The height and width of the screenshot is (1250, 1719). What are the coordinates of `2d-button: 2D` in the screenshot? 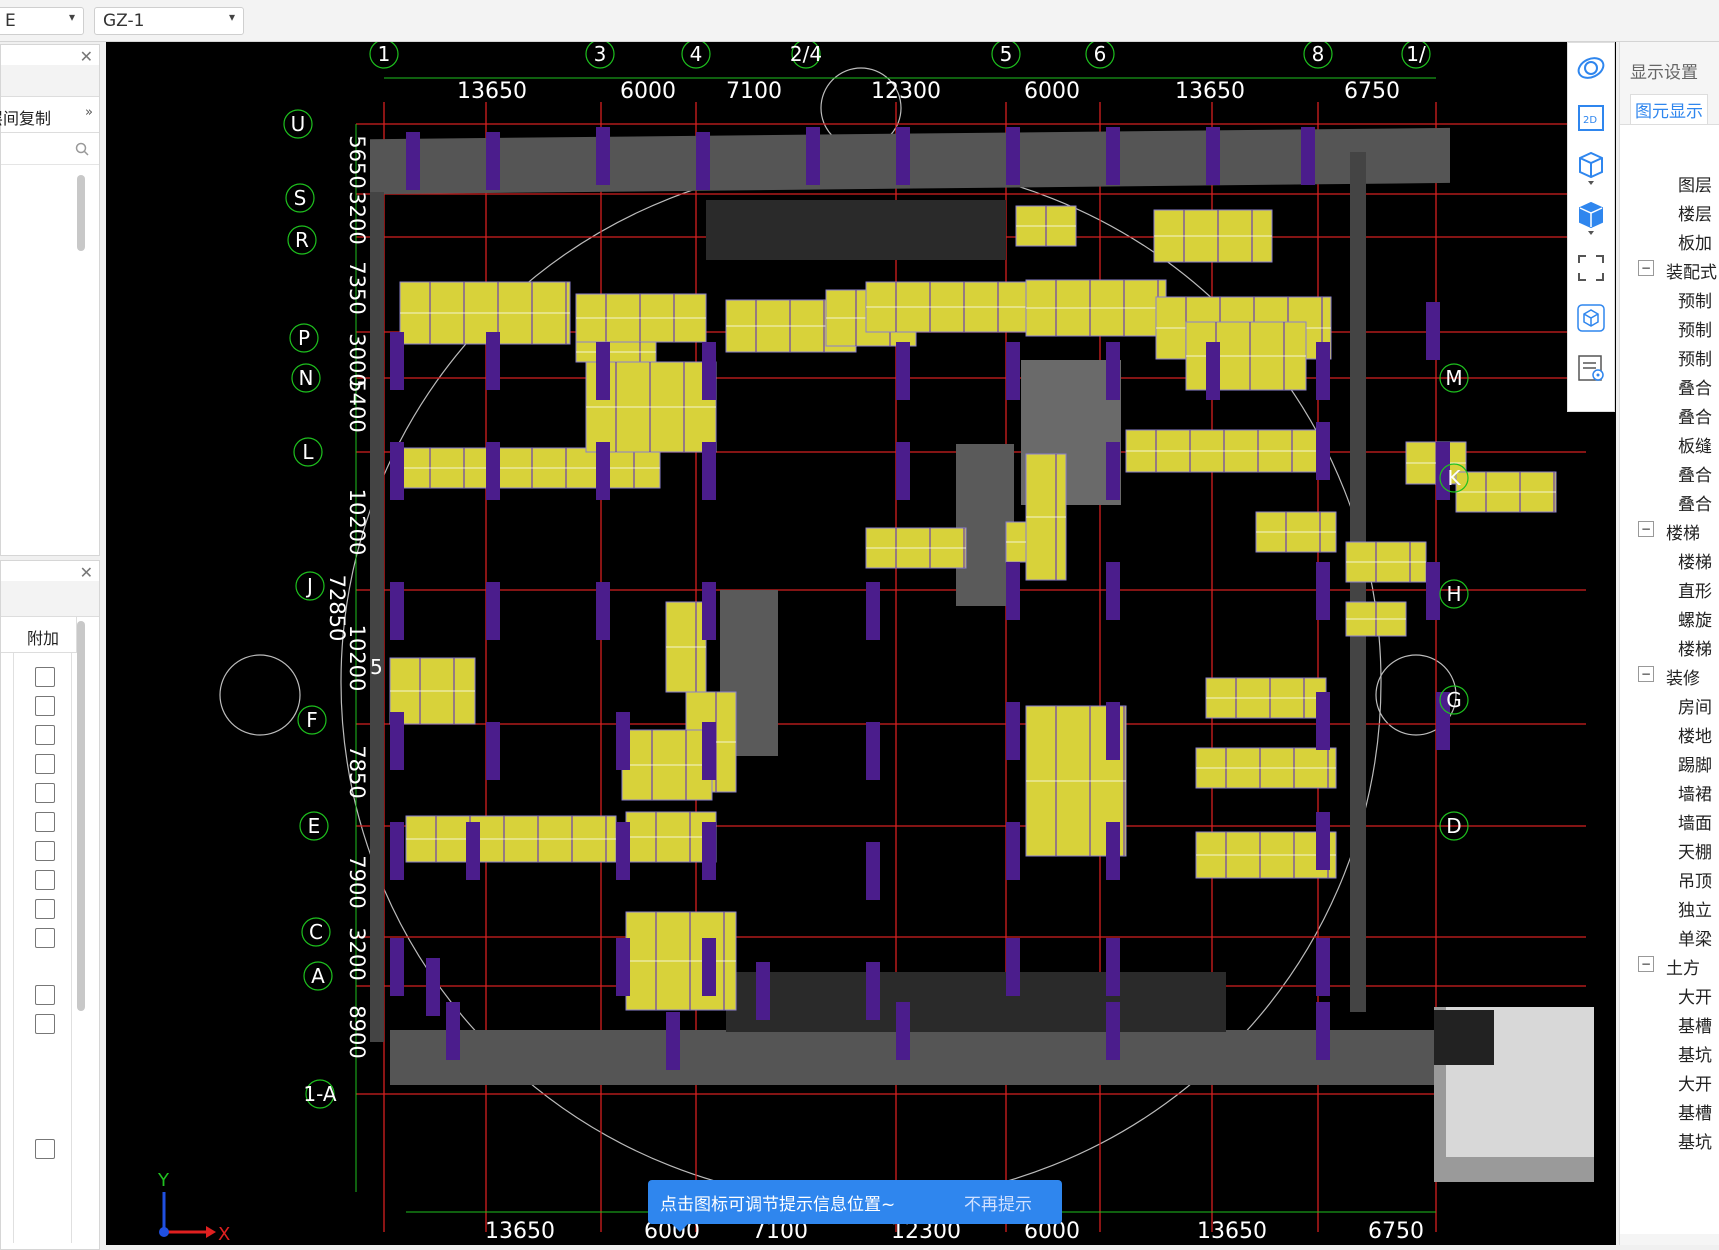 It's located at (1591, 118).